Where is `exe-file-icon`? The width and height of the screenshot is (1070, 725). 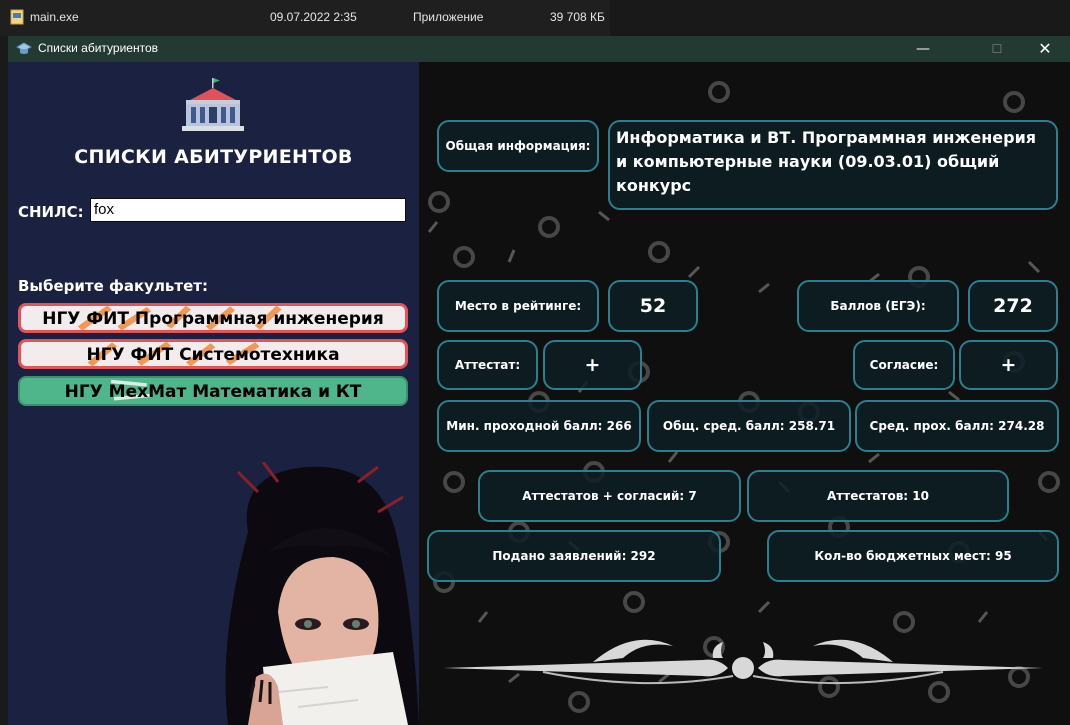 exe-file-icon is located at coordinates (17, 17).